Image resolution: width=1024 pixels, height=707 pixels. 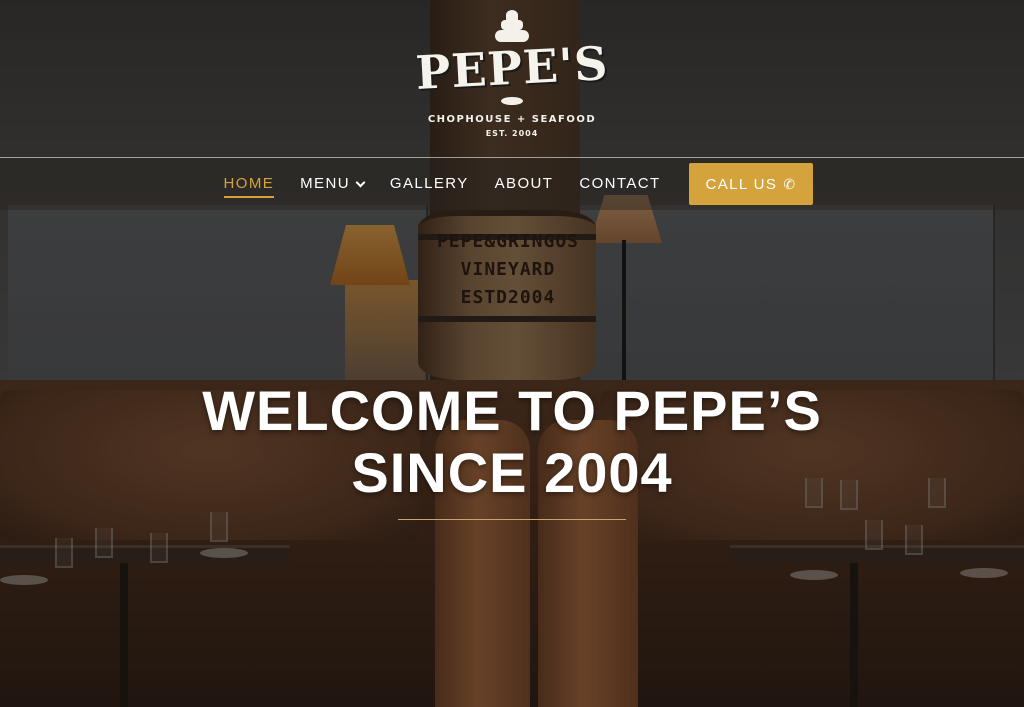 I want to click on chevron-down-icon, so click(x=360, y=182).